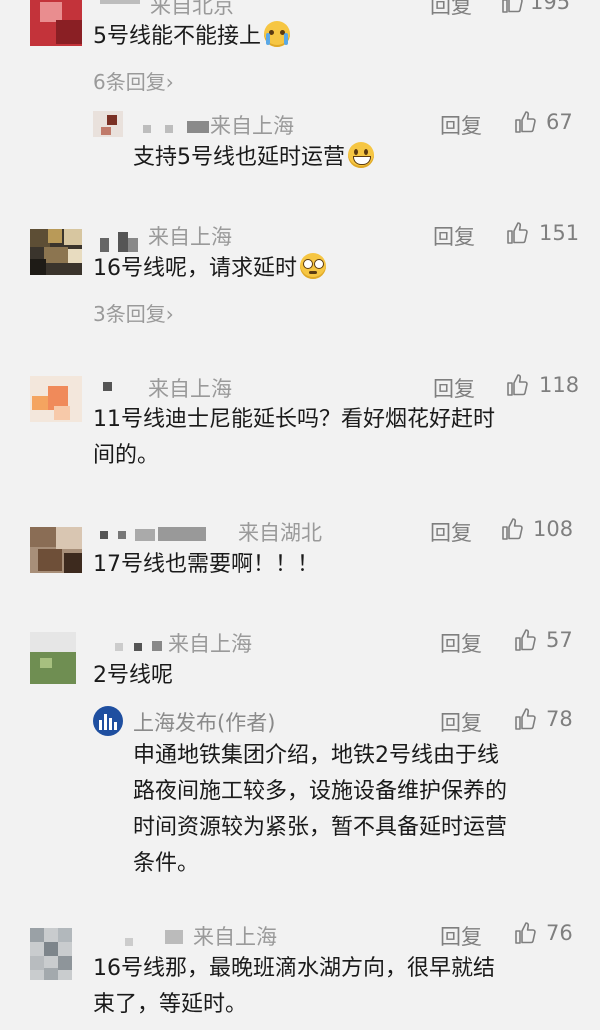 The image size is (600, 1030). What do you see at coordinates (294, 437) in the screenshot?
I see `comment-text: 11号线迪士尼能延长吗？看好烟花好赶时 间的。` at bounding box center [294, 437].